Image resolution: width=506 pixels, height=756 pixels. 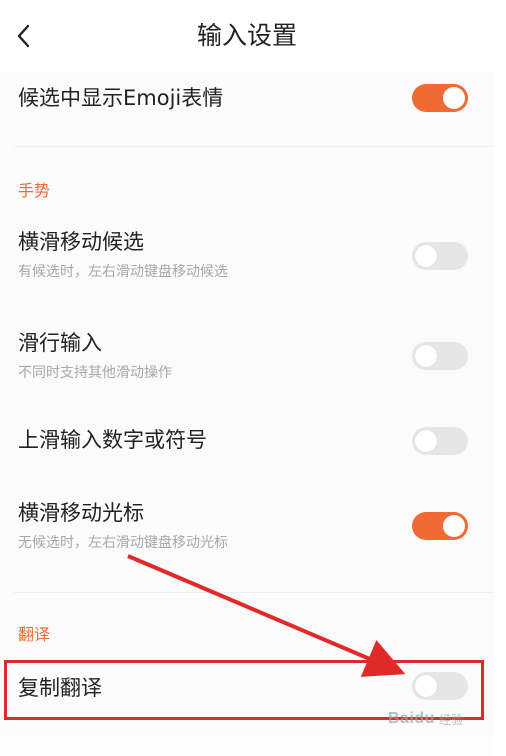 I want to click on setting-title: 候选中显示Emoji表情, so click(x=121, y=98).